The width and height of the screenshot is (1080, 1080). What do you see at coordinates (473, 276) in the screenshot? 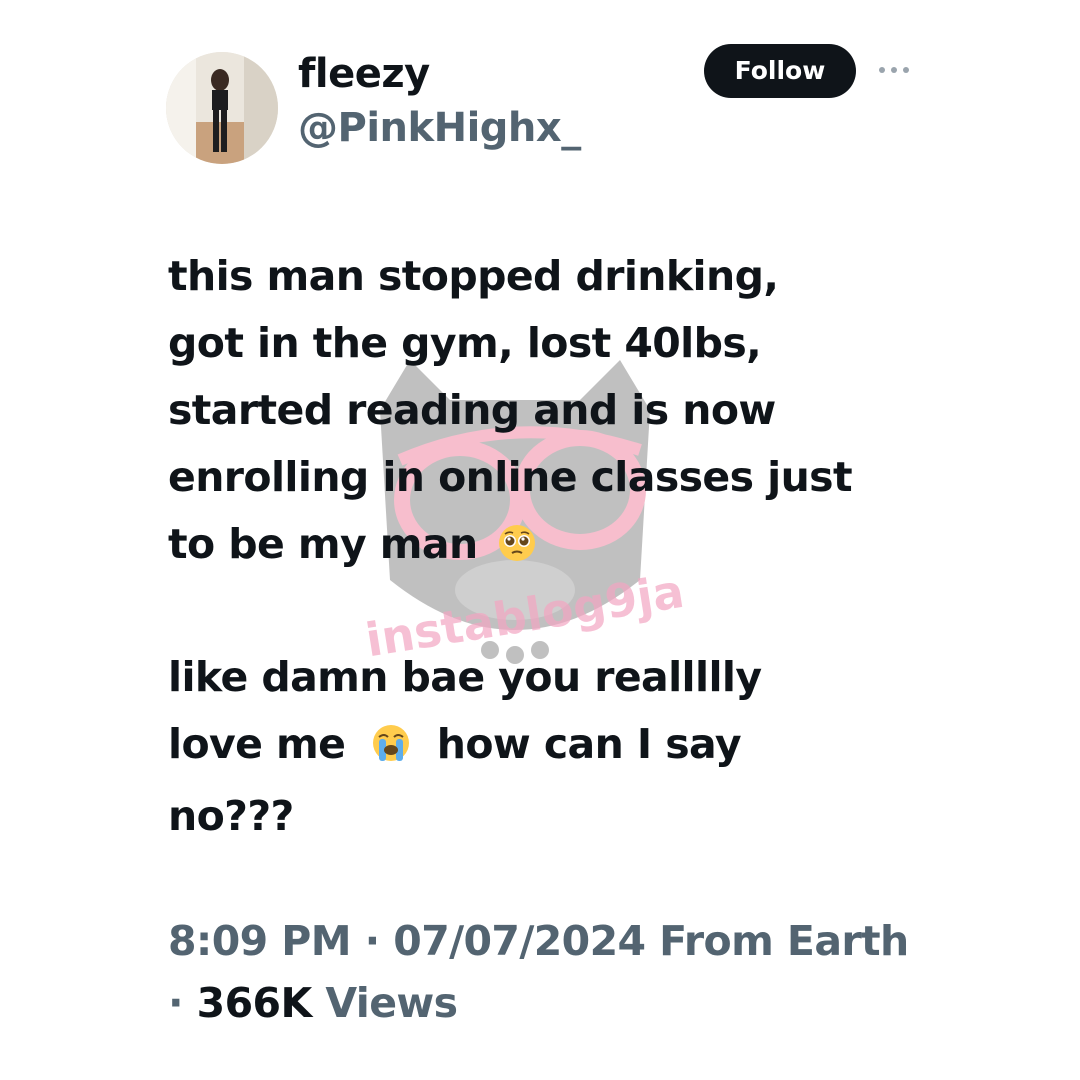
I see `tweet-line: this man stopped drinking,` at bounding box center [473, 276].